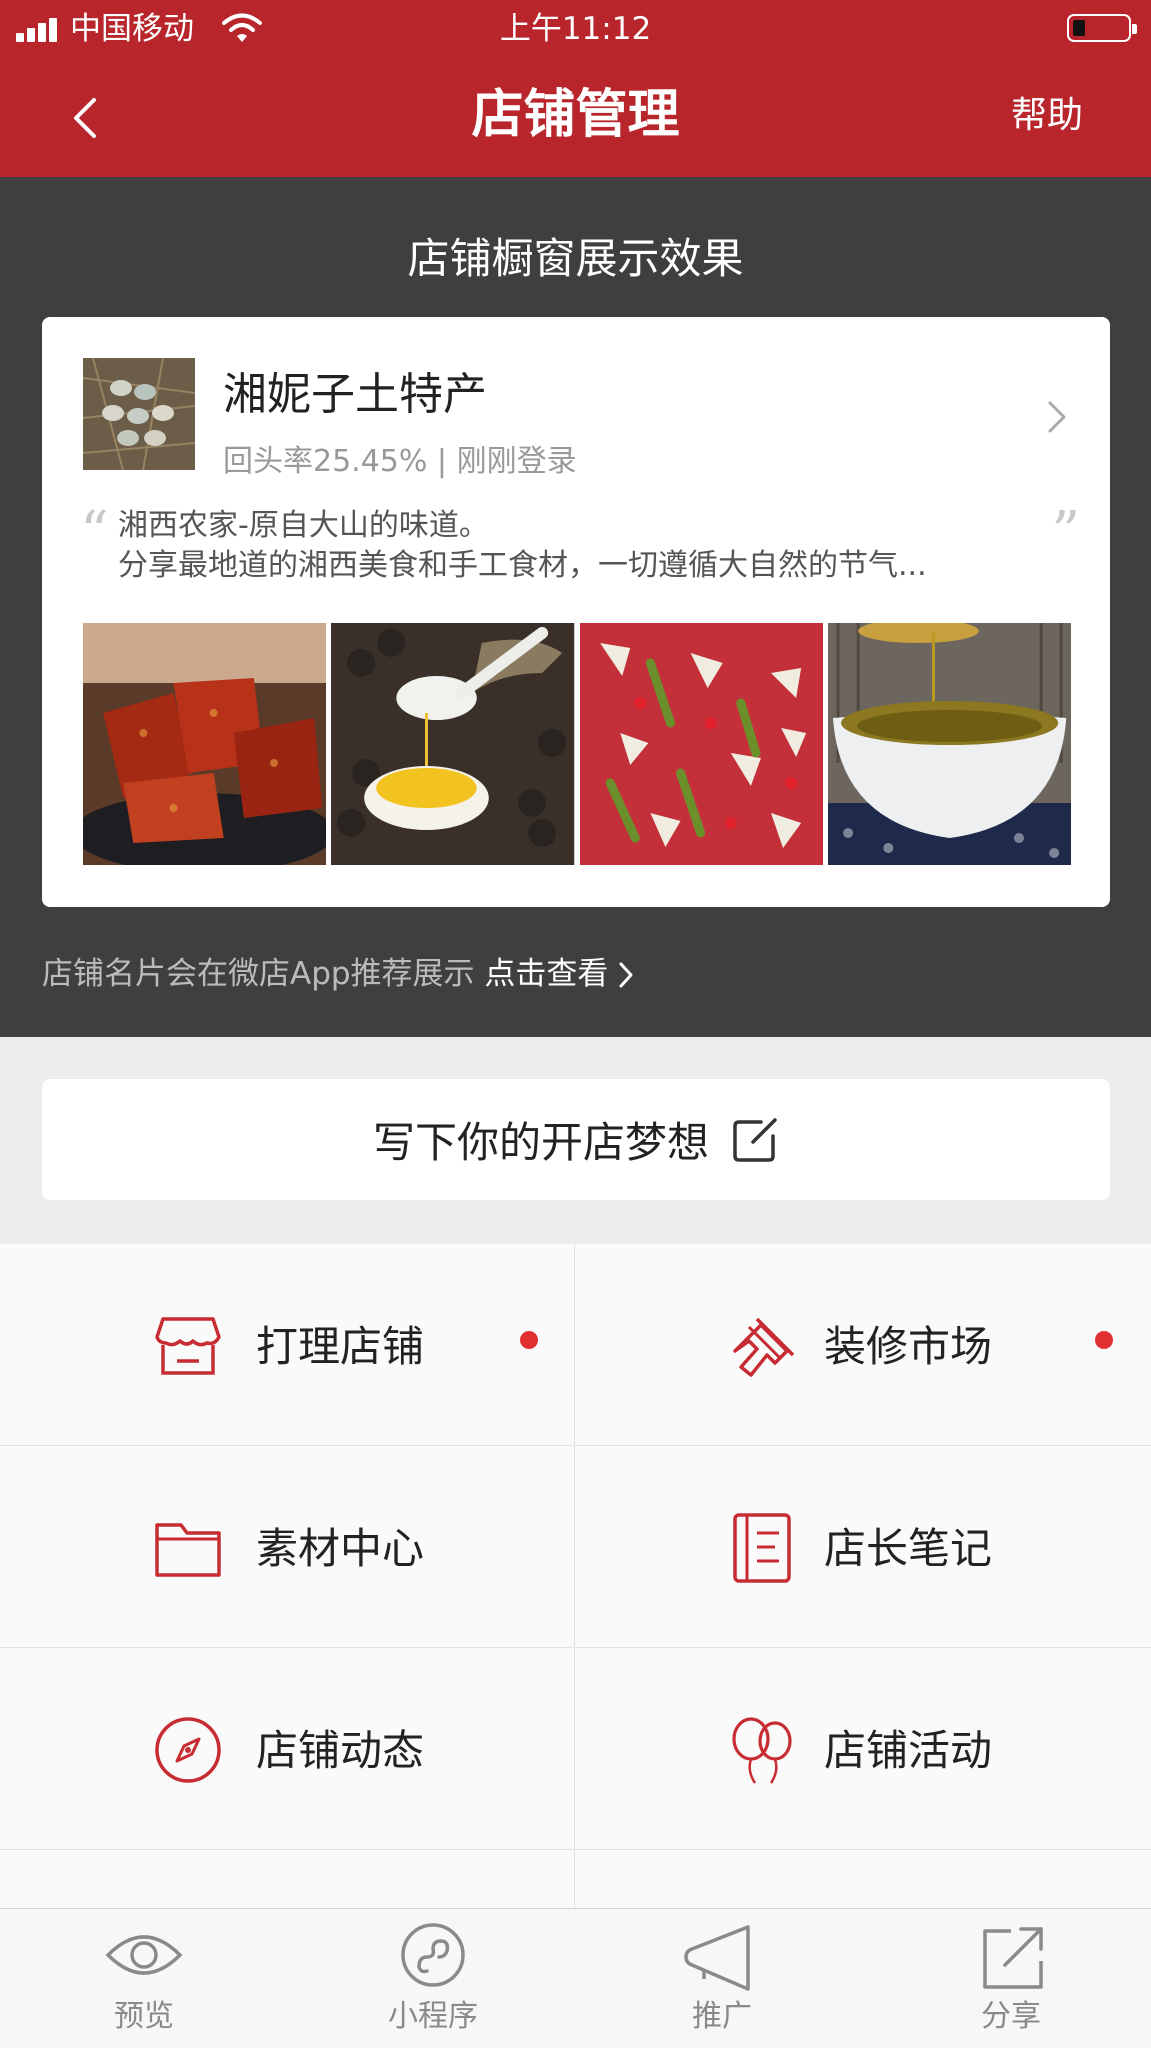 This screenshot has height=2048, width=1151. Describe the element at coordinates (540, 1142) in the screenshot. I see `write-dream-label: 写下你的开店梦想` at that location.